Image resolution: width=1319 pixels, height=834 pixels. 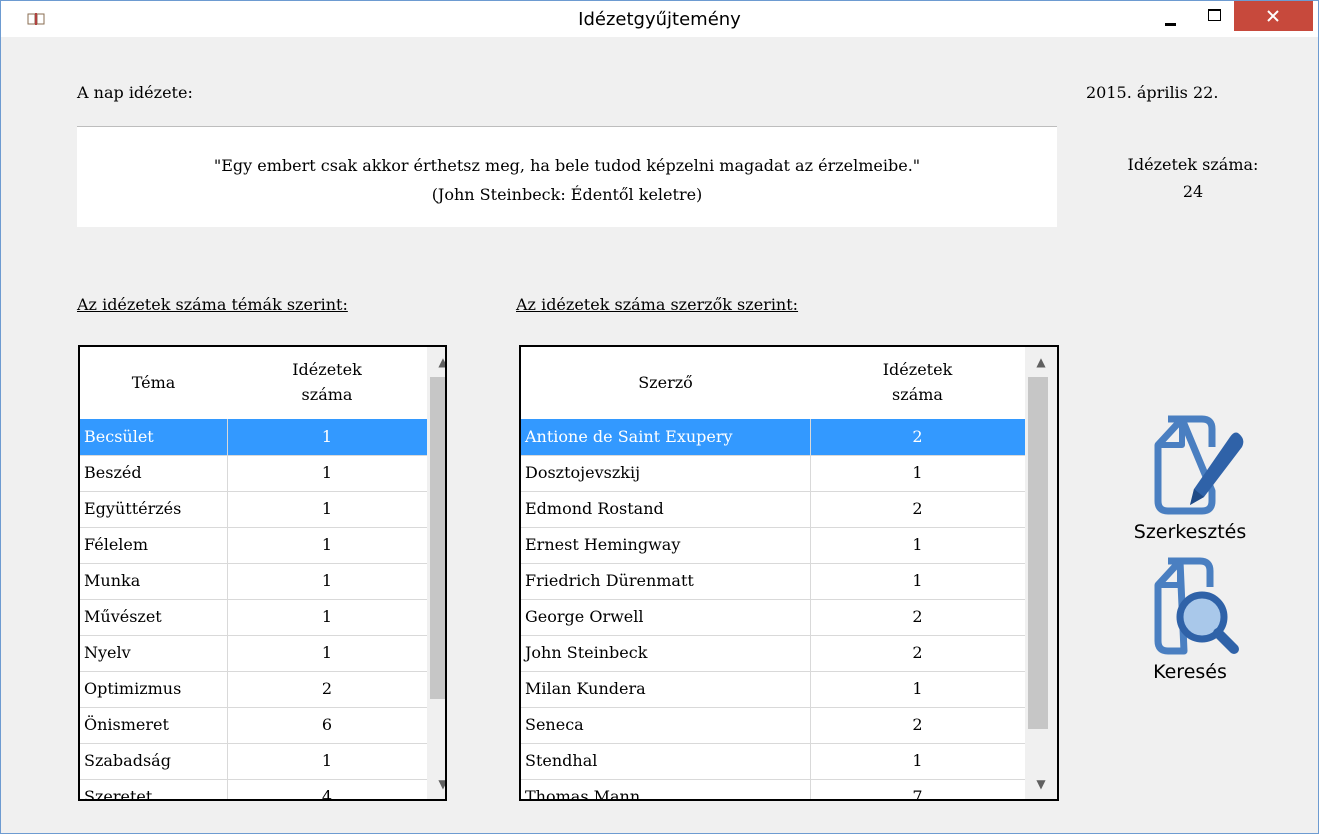 What do you see at coordinates (113, 472) in the screenshot?
I see `cell-name: Beszéd` at bounding box center [113, 472].